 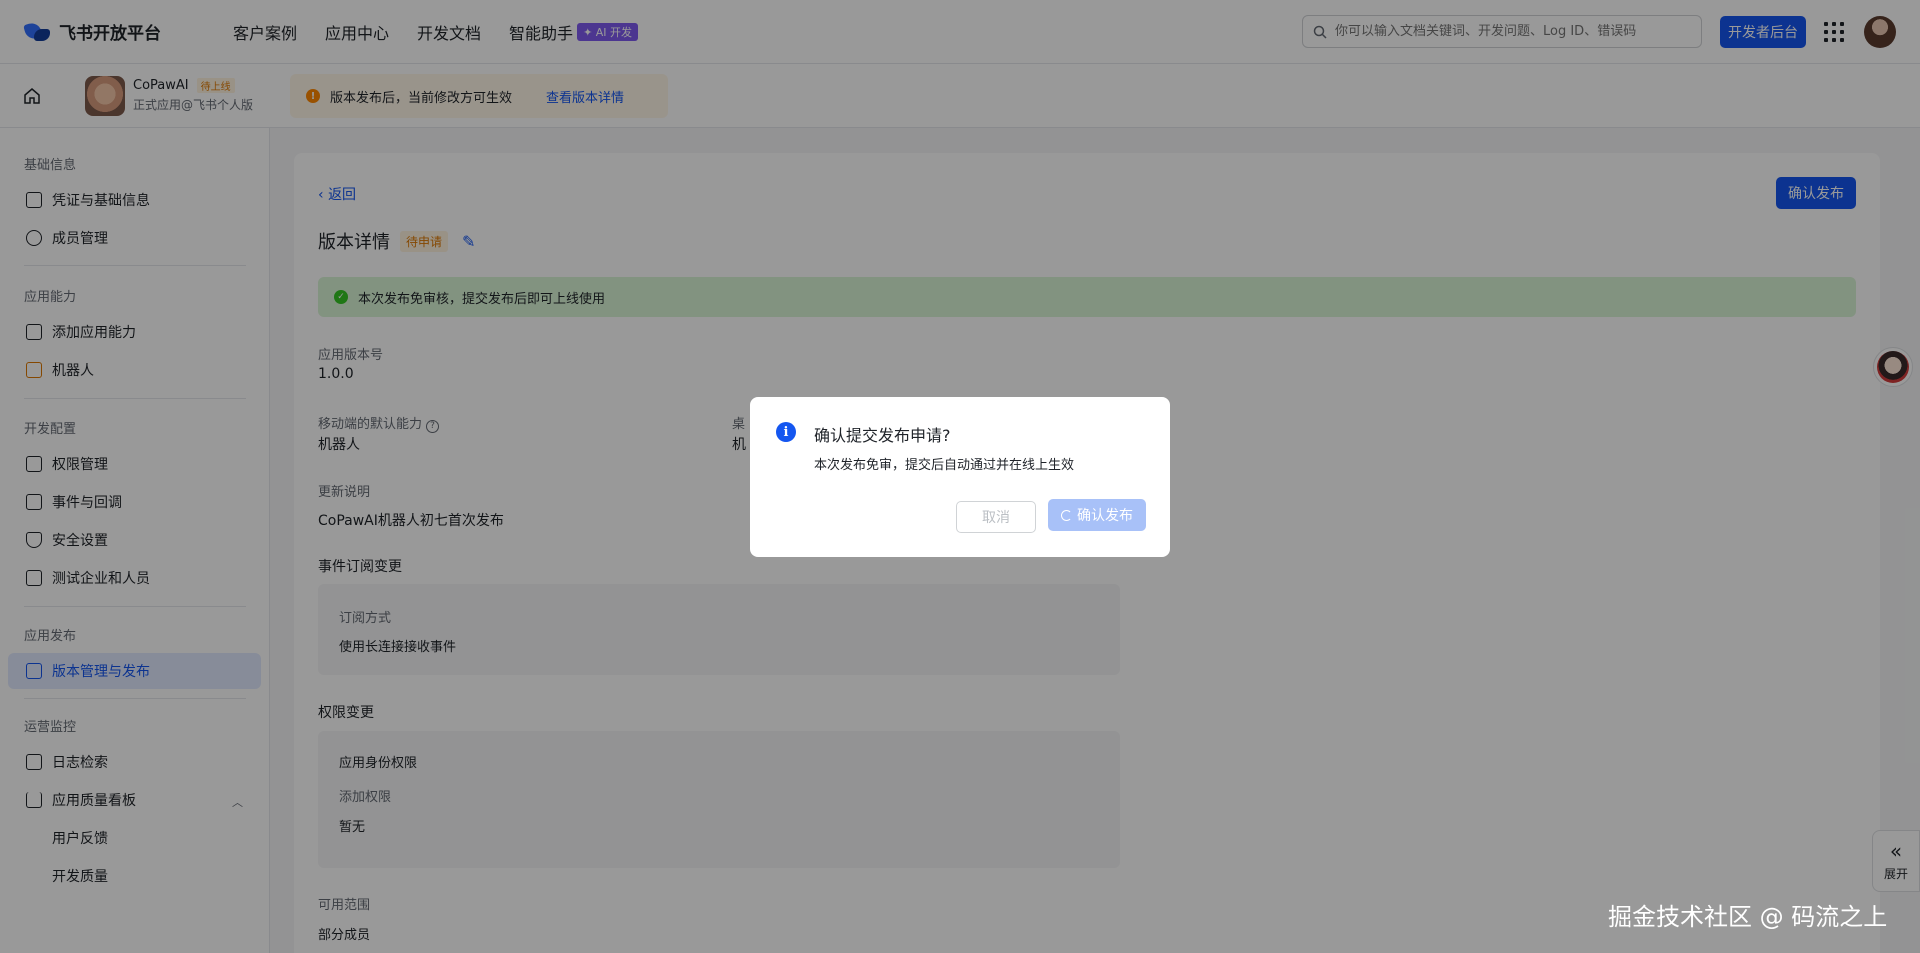 What do you see at coordinates (1066, 515) in the screenshot?
I see `loading-spinner-icon` at bounding box center [1066, 515].